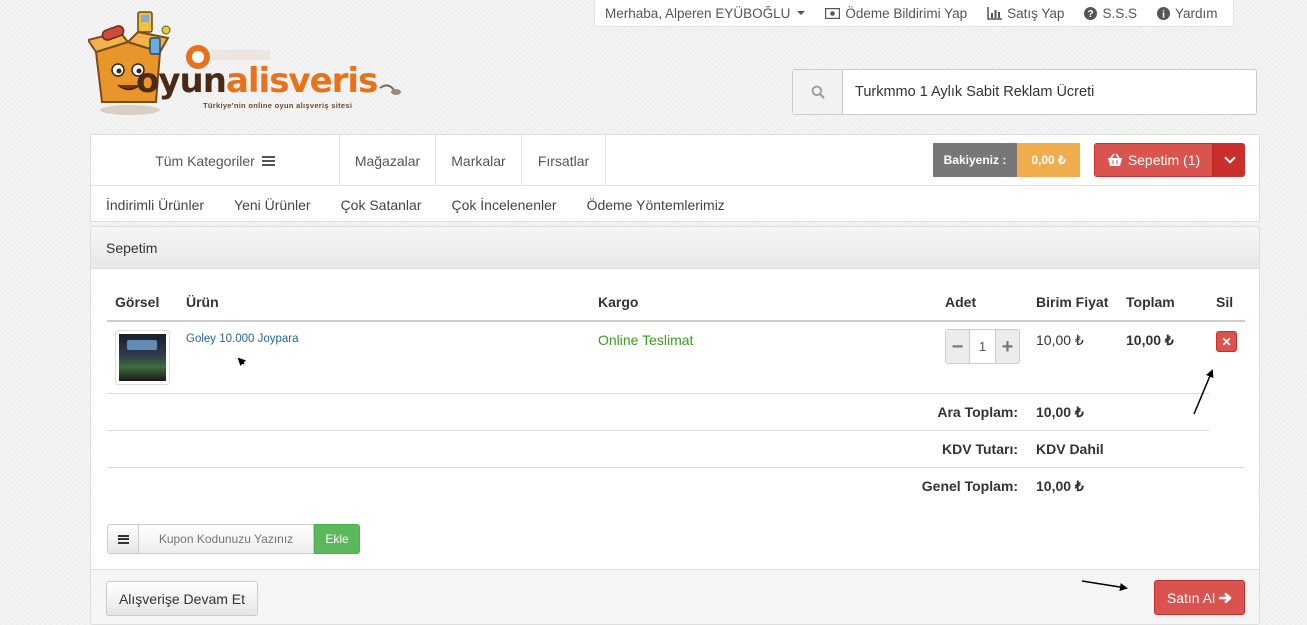 This screenshot has height=625, width=1307. I want to click on svg-text: i, so click(1163, 14).